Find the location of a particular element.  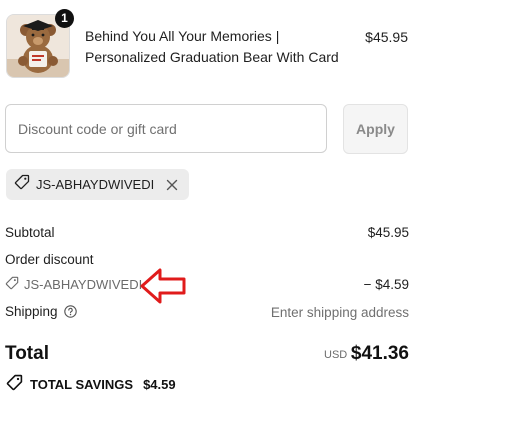

order-discount-code: JS-ABHAYDWIVEDI is located at coordinates (73, 284).